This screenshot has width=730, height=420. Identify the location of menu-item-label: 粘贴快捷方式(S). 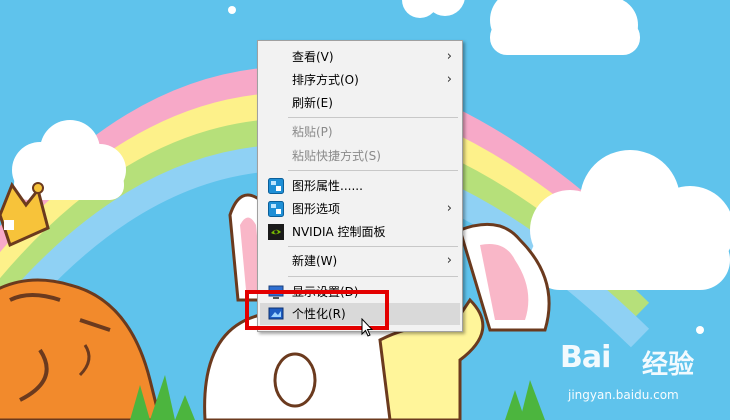
(336, 156).